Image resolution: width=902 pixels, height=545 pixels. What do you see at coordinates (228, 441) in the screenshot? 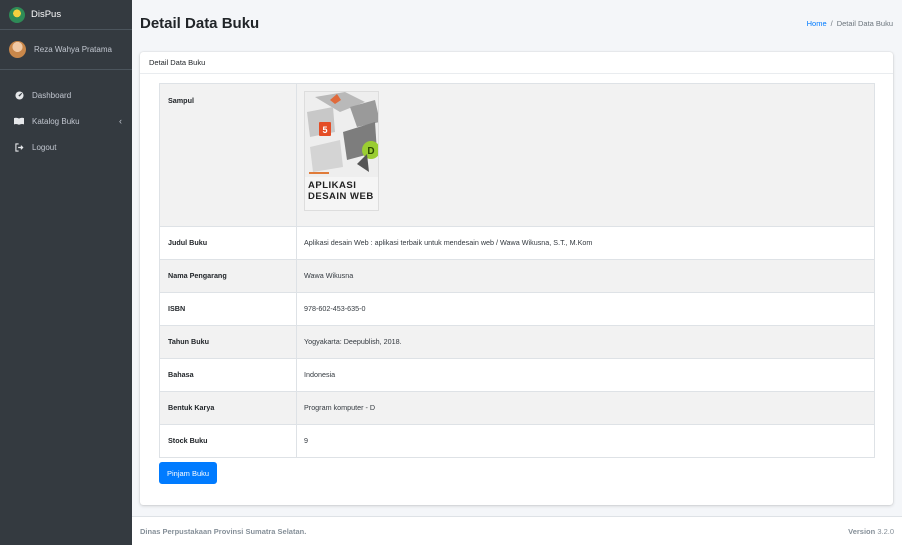
I see `row-label: Stock Buku` at bounding box center [228, 441].